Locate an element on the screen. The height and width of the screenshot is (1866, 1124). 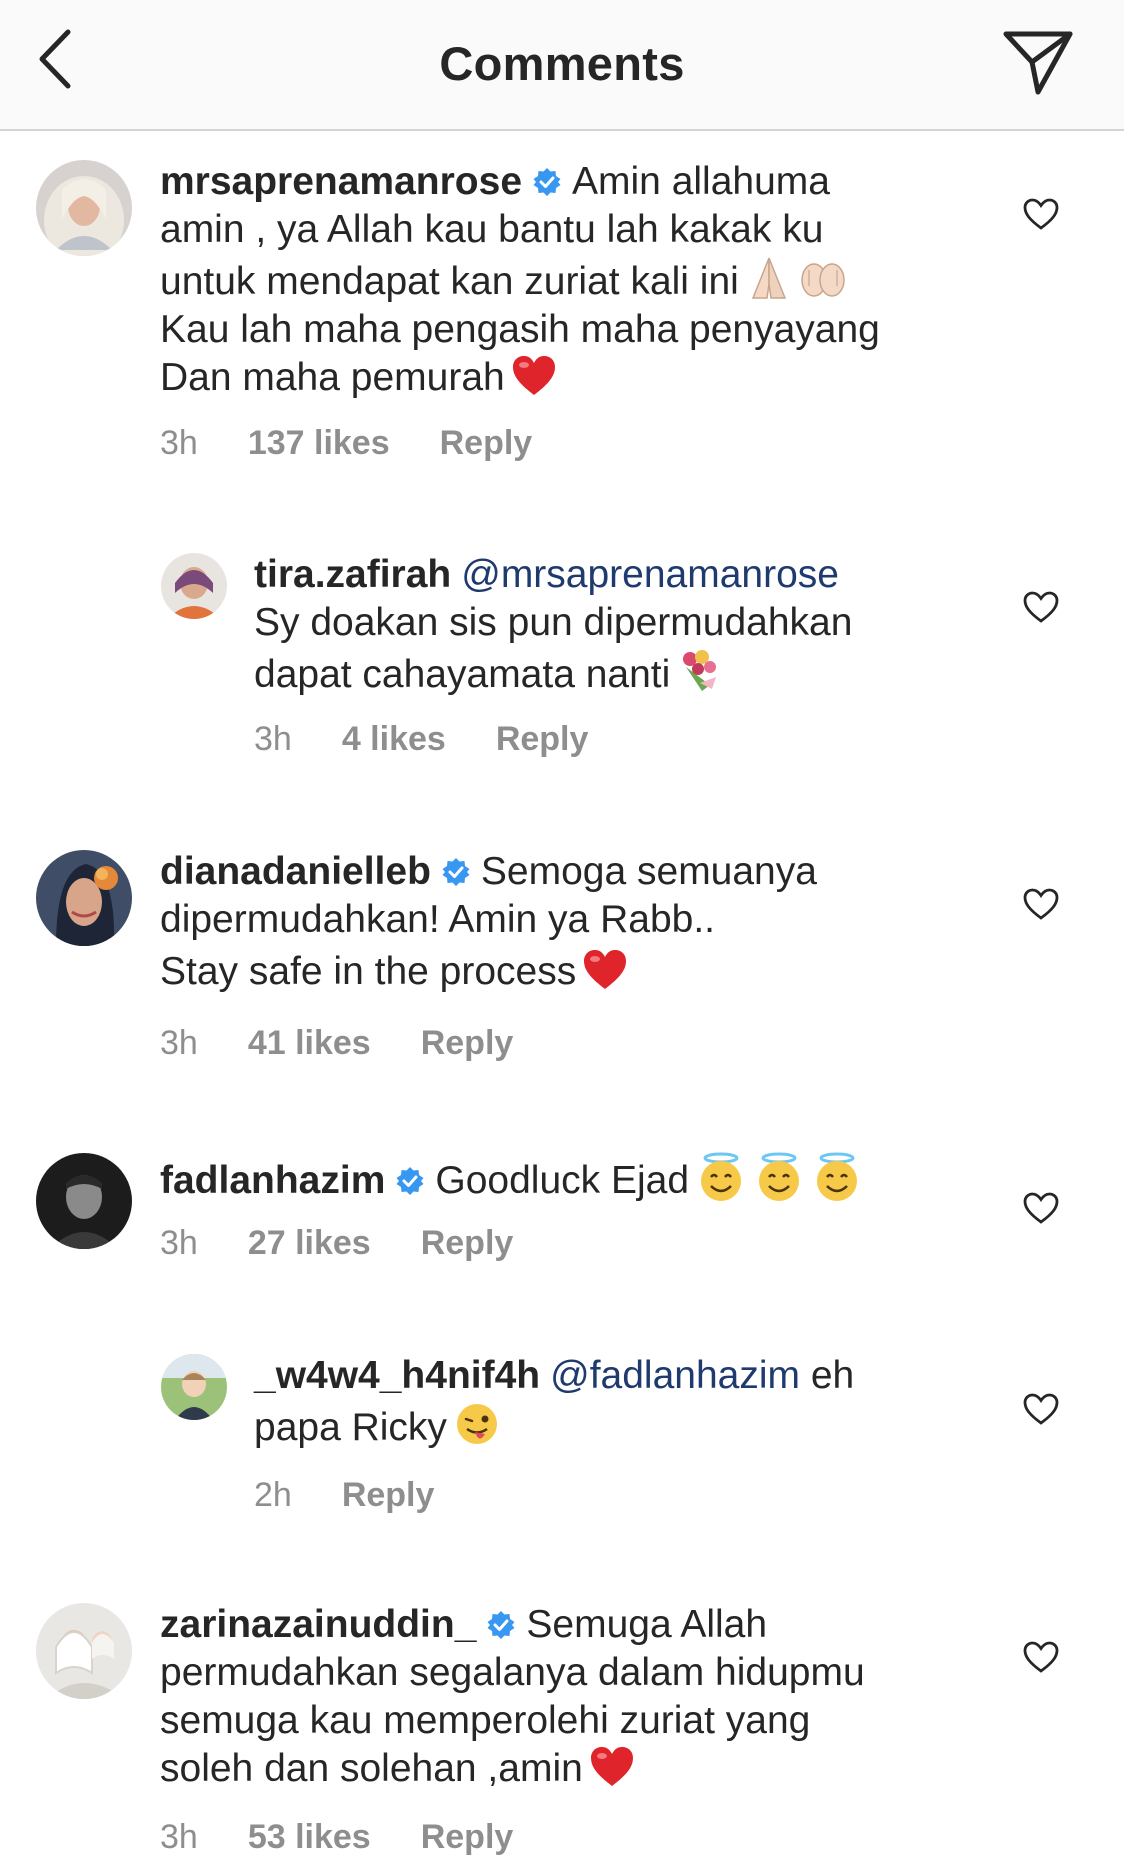
comment-text: Semuga Allah is located at coordinates (647, 1624).